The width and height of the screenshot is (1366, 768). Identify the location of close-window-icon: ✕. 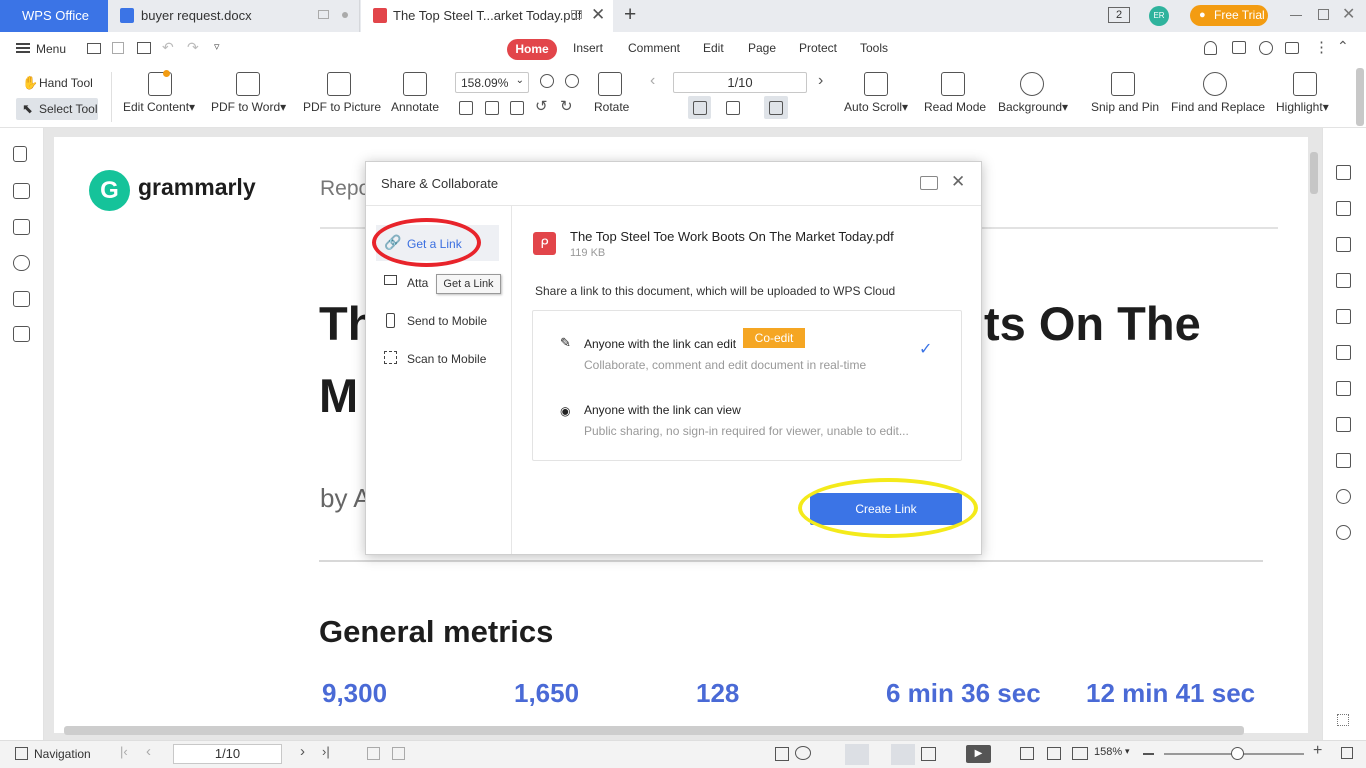
(1348, 14).